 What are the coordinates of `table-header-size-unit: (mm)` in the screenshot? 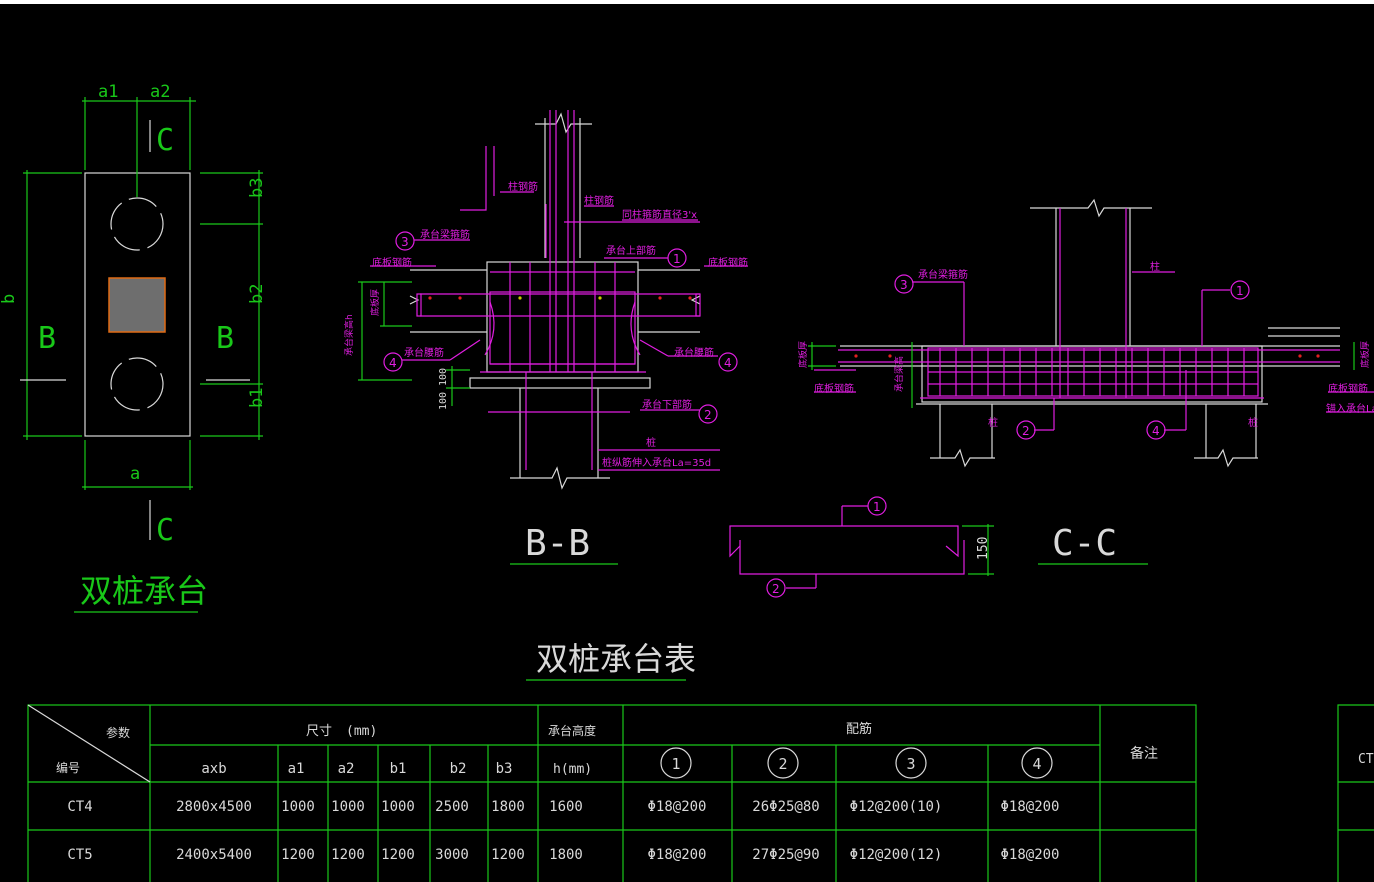 It's located at (361, 731).